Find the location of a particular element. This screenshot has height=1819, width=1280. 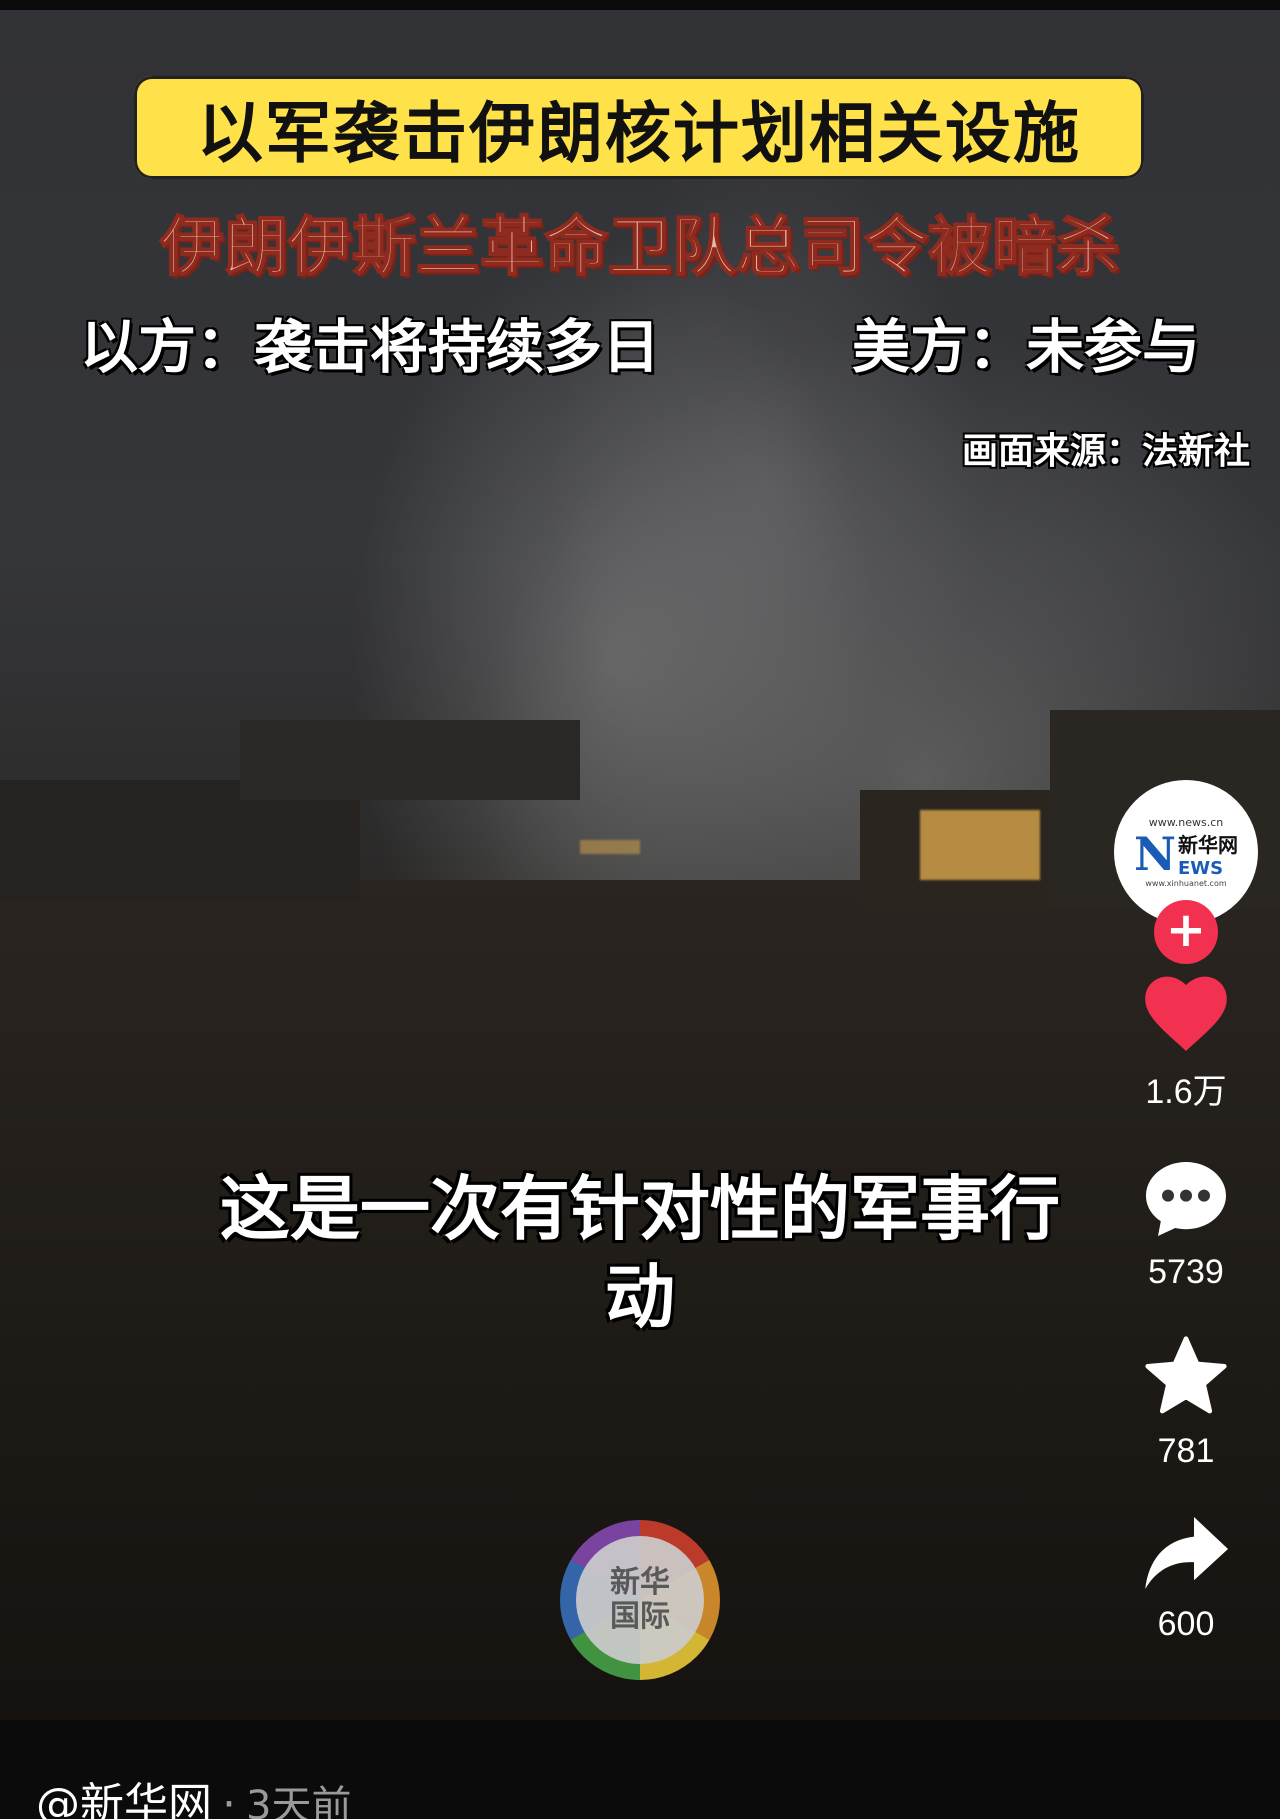

window-lights is located at coordinates (980, 845).